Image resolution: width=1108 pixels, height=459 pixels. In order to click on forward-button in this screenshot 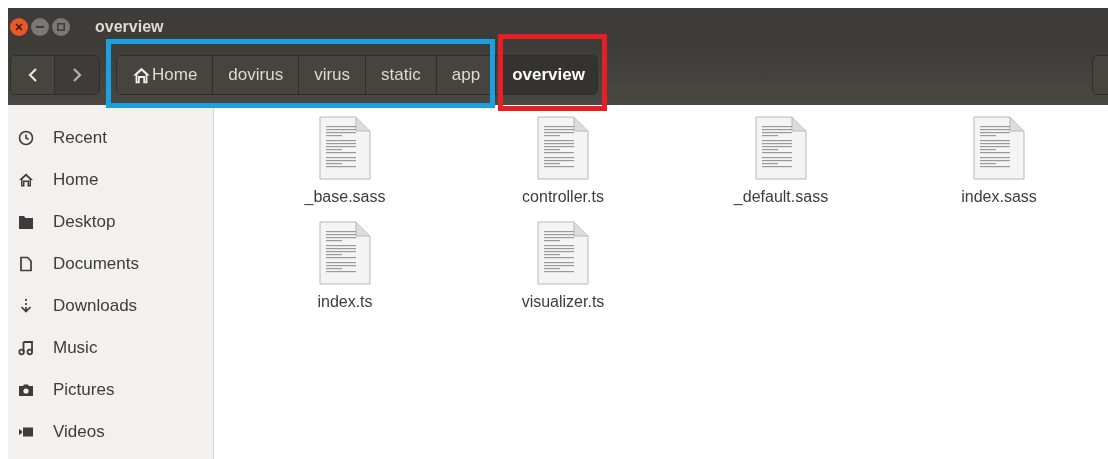, I will do `click(77, 75)`.